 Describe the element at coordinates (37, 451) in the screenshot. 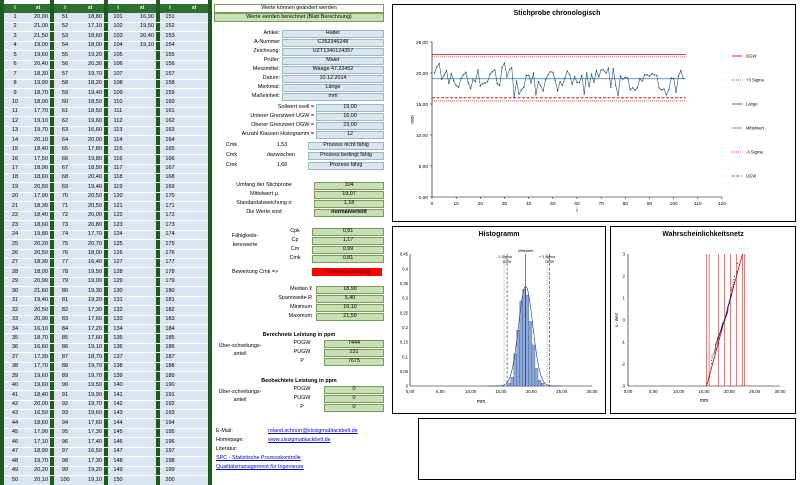

I see `table-cell-value: 18,90` at that location.